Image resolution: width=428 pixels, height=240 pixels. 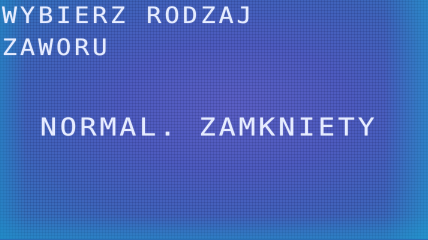 What do you see at coordinates (128, 15) in the screenshot?
I see `prompt-title-line-1: WYBIERZ RODZAJ` at bounding box center [128, 15].